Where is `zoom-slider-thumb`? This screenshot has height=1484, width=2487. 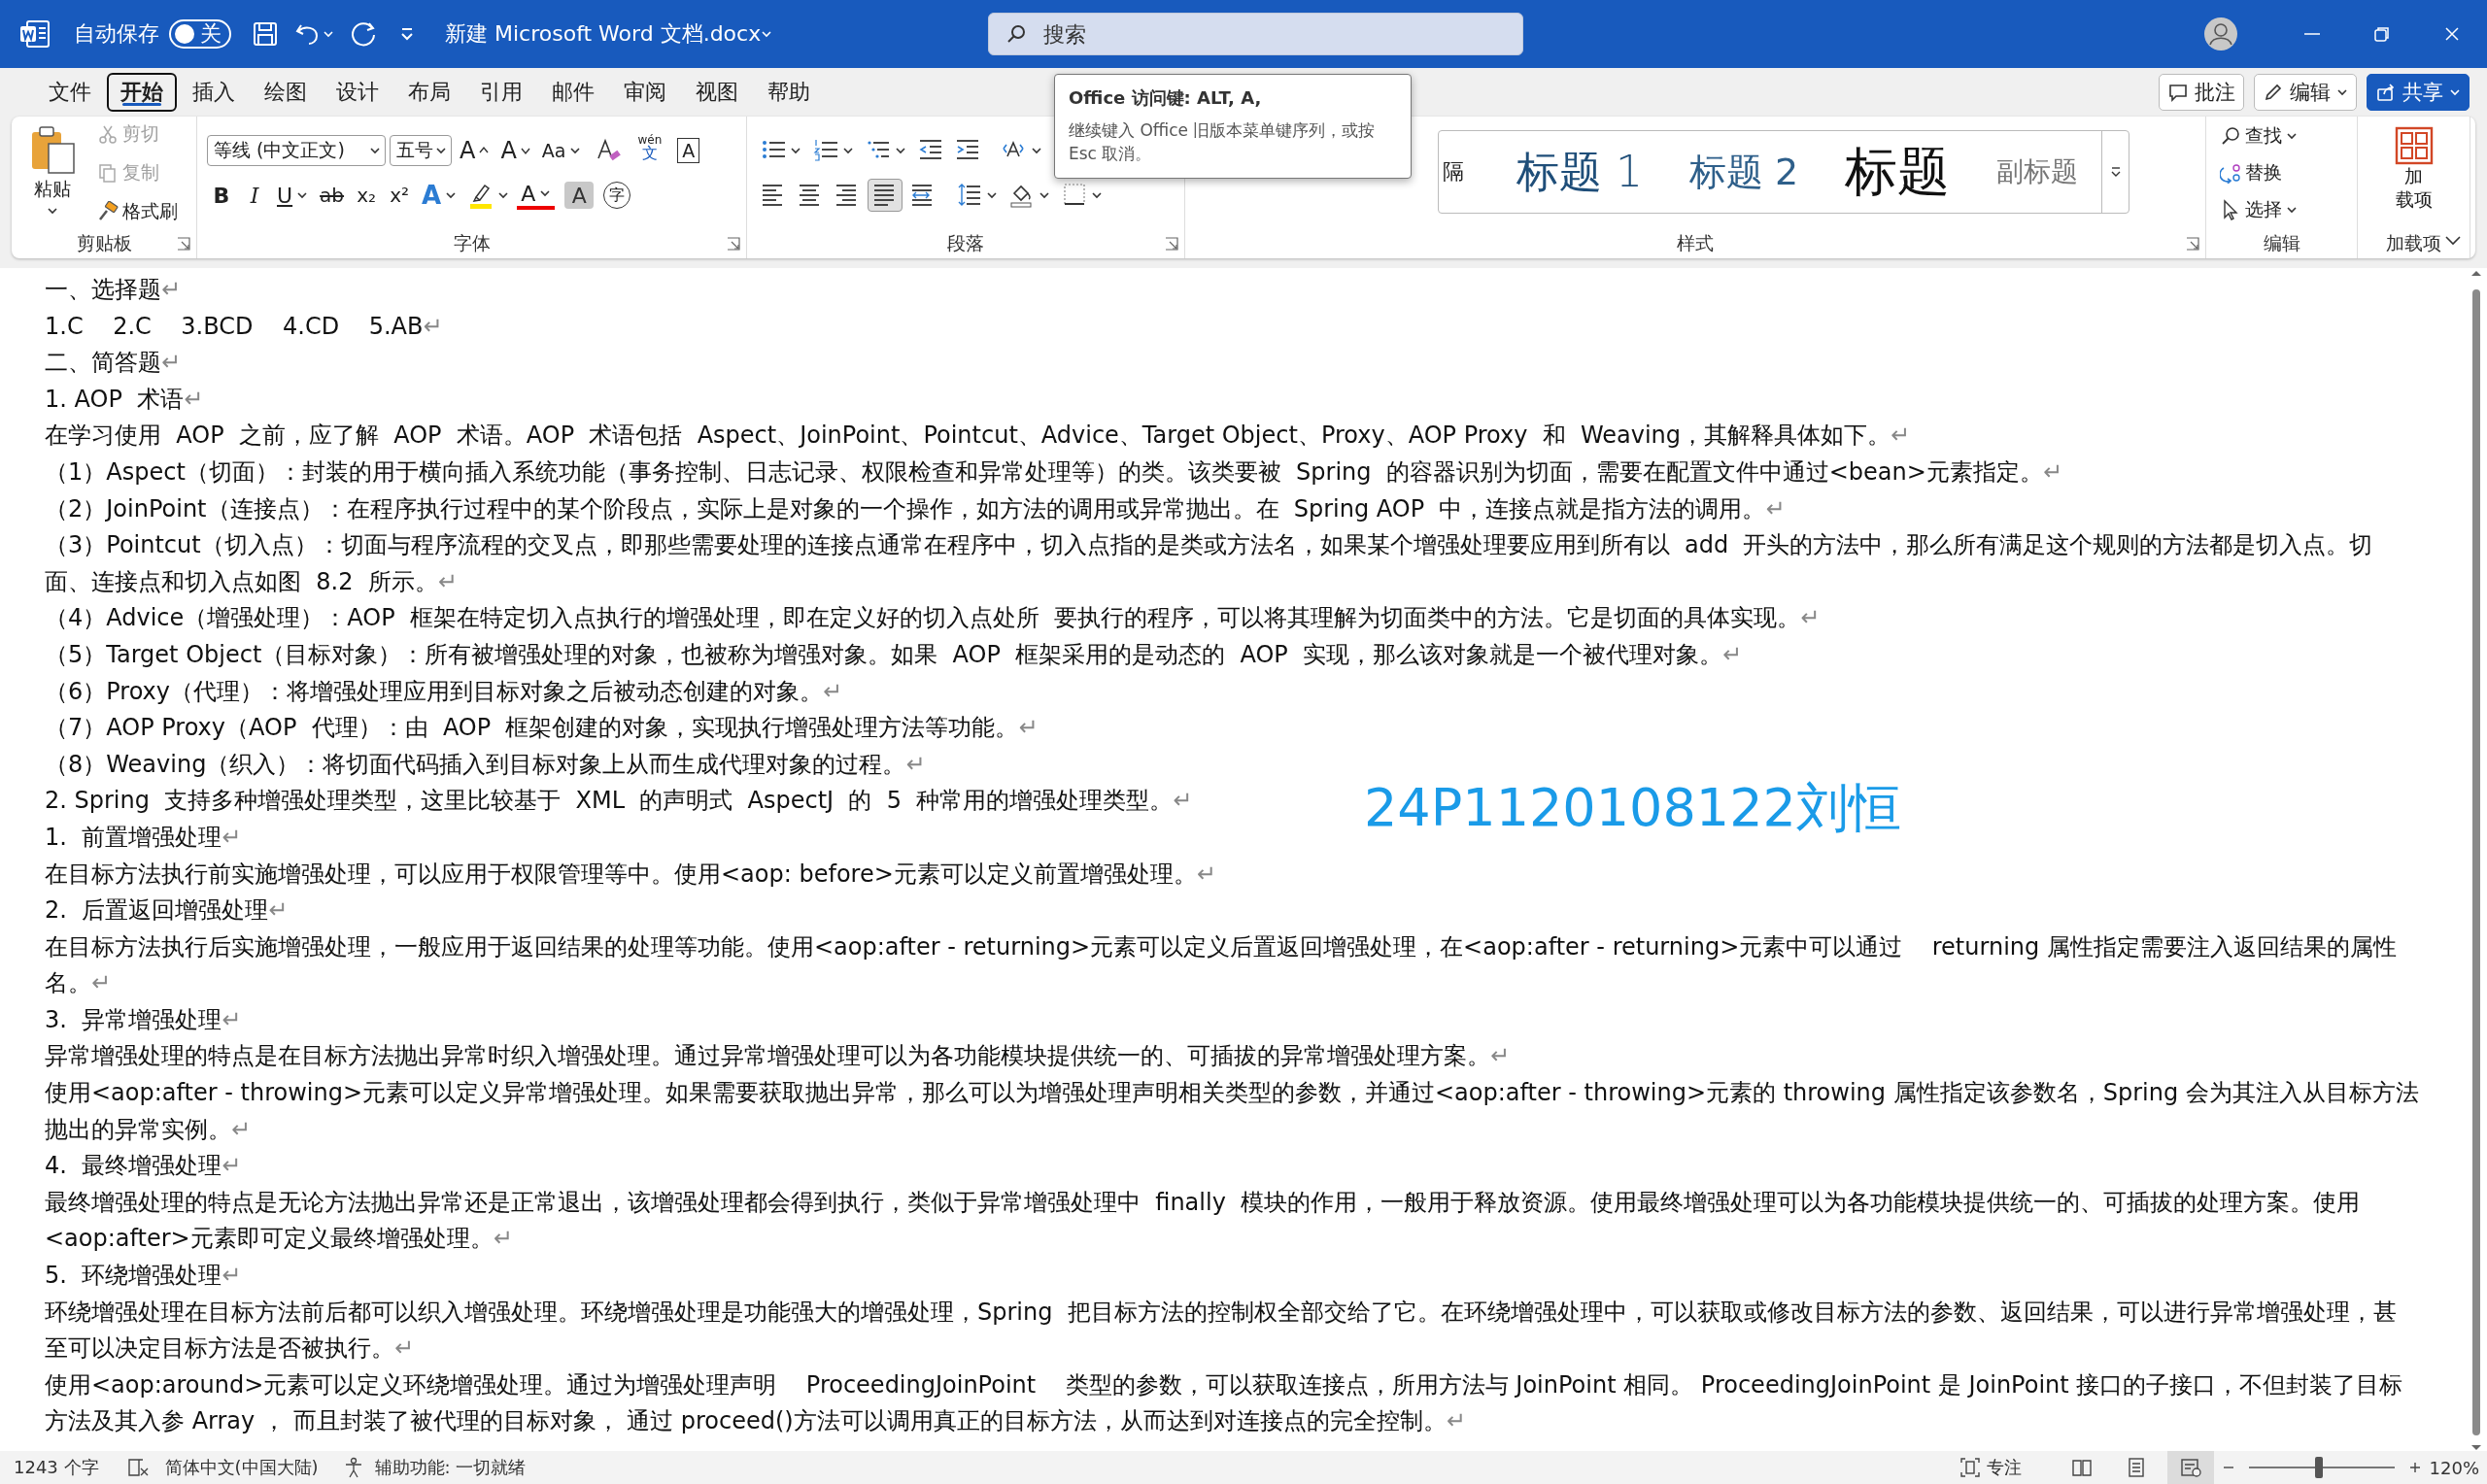
zoom-slider-thumb is located at coordinates (2318, 1468).